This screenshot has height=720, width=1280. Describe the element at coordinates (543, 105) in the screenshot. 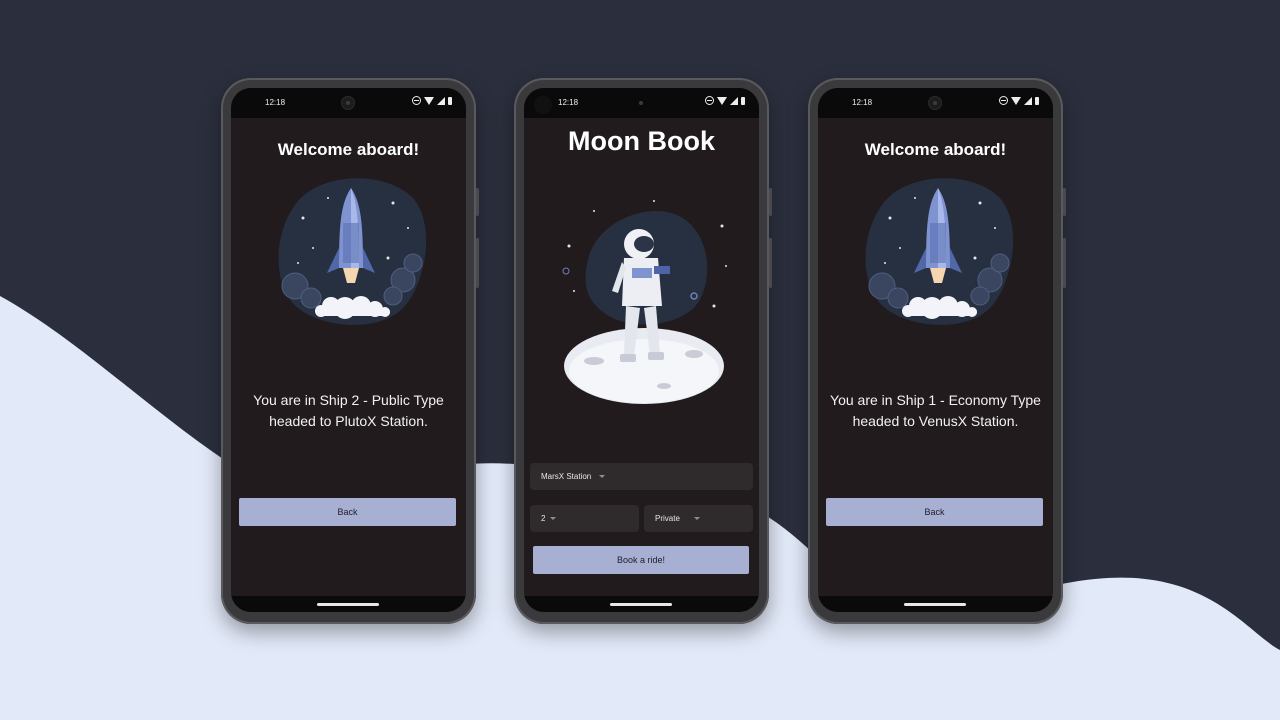

I see `punch-hole-camera-icon` at that location.